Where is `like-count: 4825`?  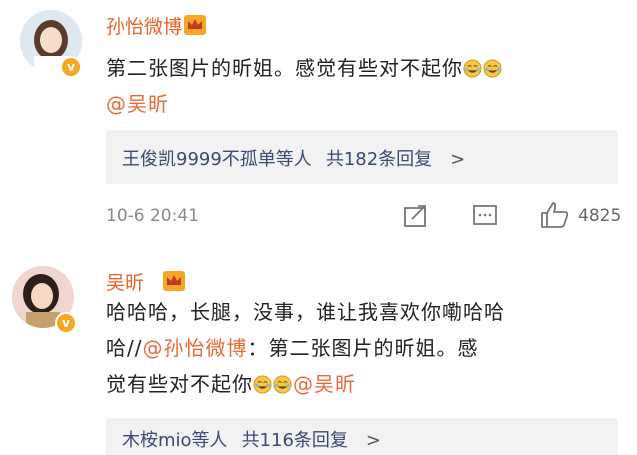
like-count: 4825 is located at coordinates (600, 216).